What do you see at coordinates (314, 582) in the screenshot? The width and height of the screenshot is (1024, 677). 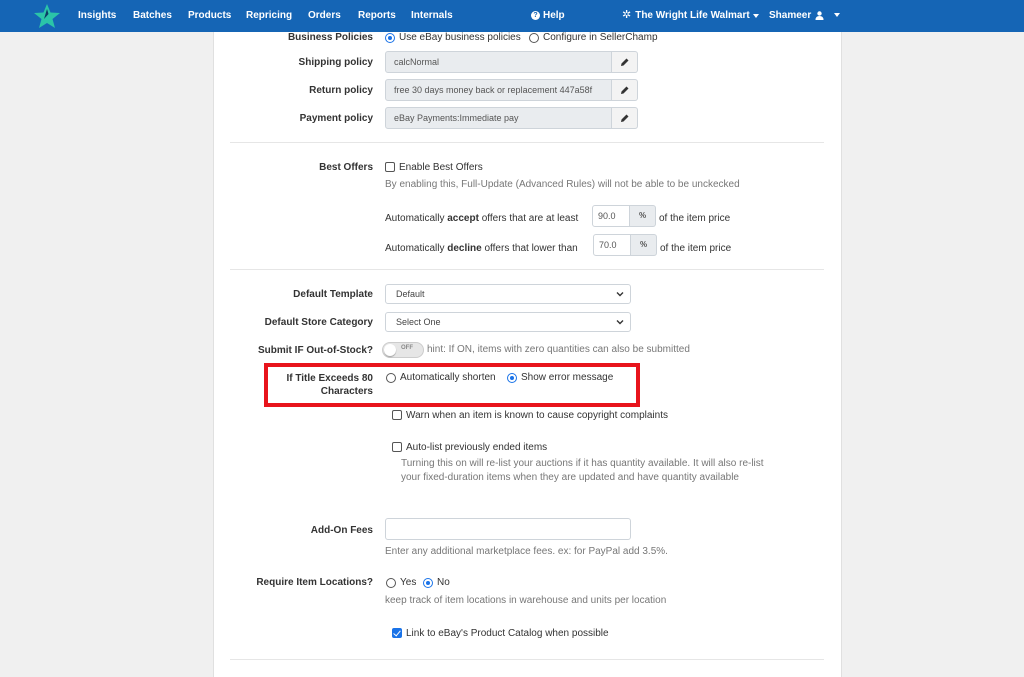 I see `item-locations-label: Require Item Locations?` at bounding box center [314, 582].